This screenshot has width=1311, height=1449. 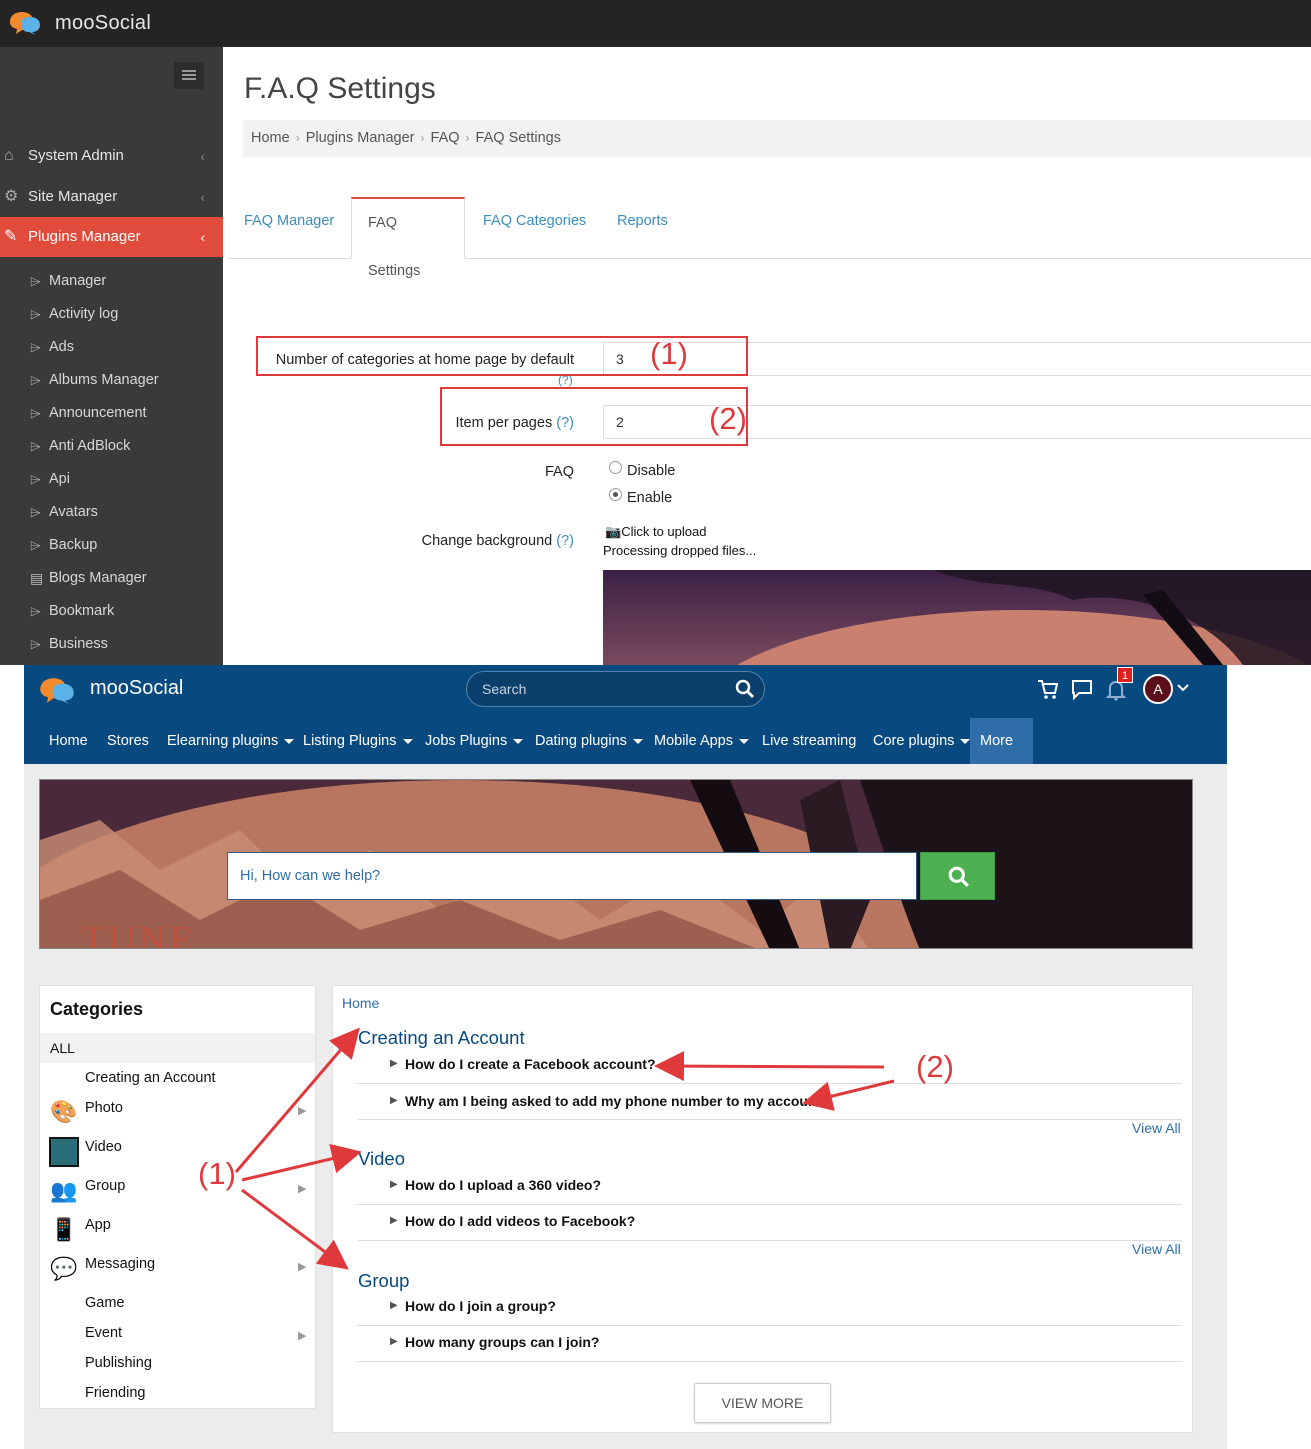 I want to click on breadcrumb-plugins-manager: Plugins Manager, so click(x=360, y=138).